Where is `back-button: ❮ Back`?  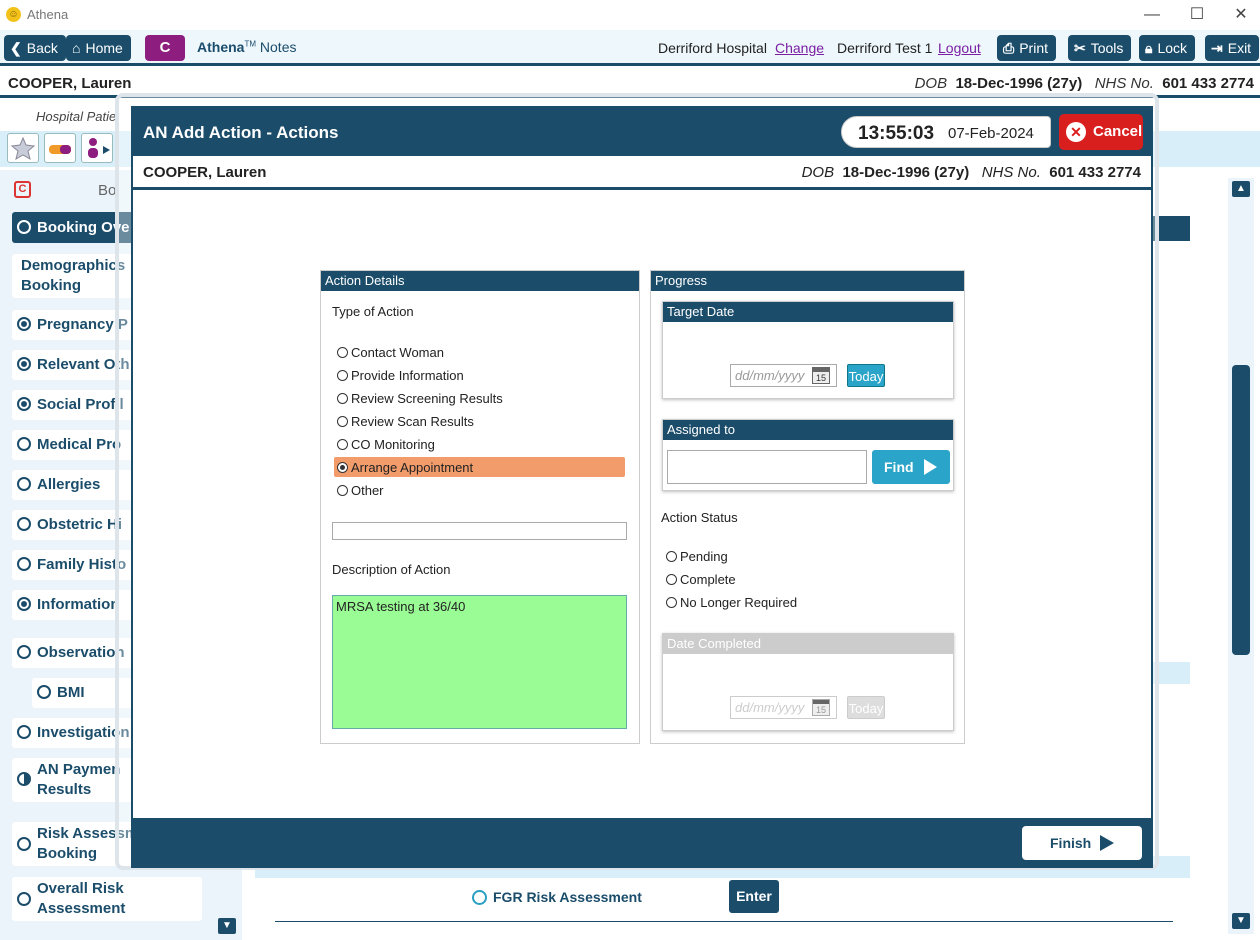
back-button: ❮ Back is located at coordinates (35, 48).